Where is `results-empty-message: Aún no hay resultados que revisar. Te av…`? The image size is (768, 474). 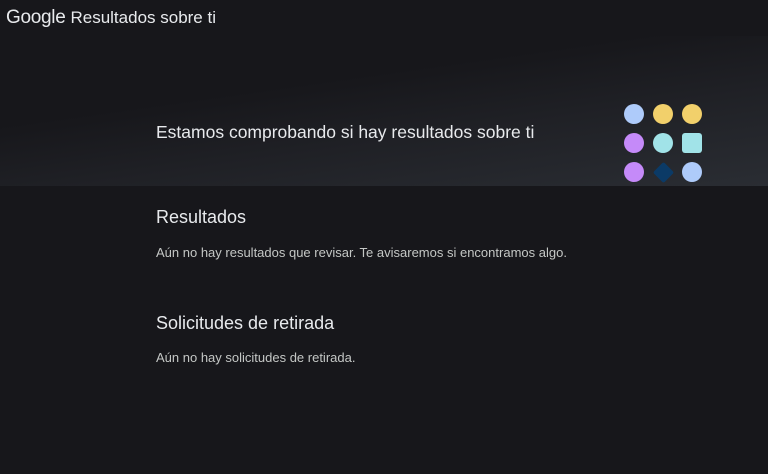
results-empty-message: Aún no hay resultados que revisar. Te av… is located at coordinates (361, 252).